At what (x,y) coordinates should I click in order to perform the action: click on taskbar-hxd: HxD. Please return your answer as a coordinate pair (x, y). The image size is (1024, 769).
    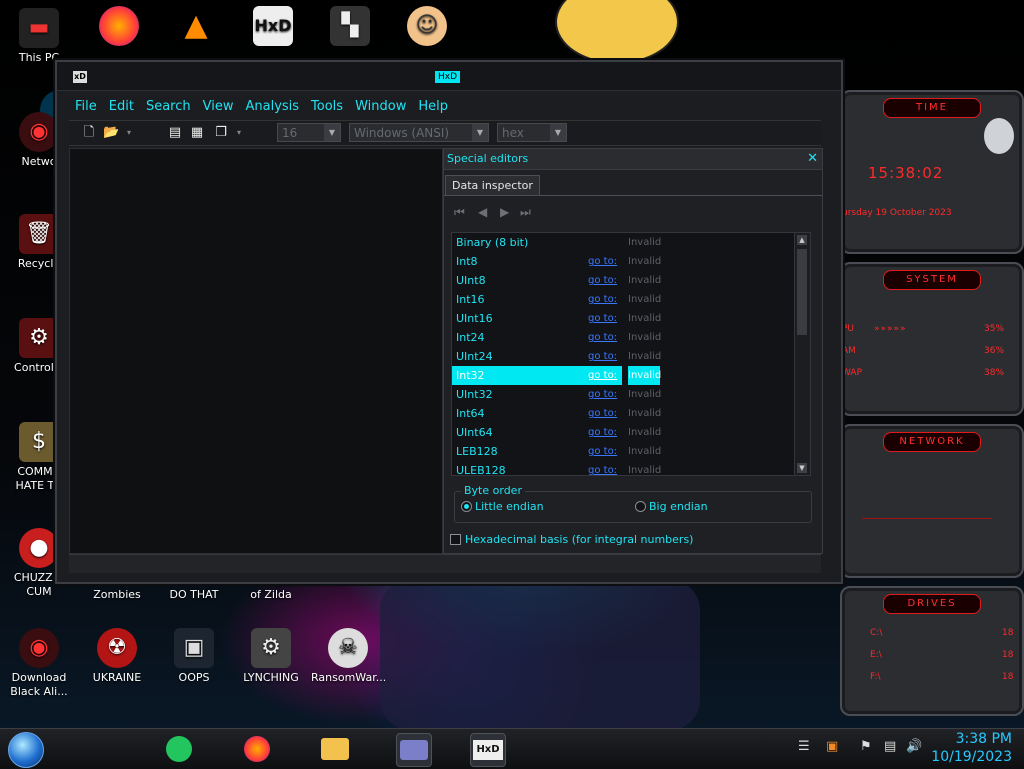
    Looking at the image, I should click on (488, 750).